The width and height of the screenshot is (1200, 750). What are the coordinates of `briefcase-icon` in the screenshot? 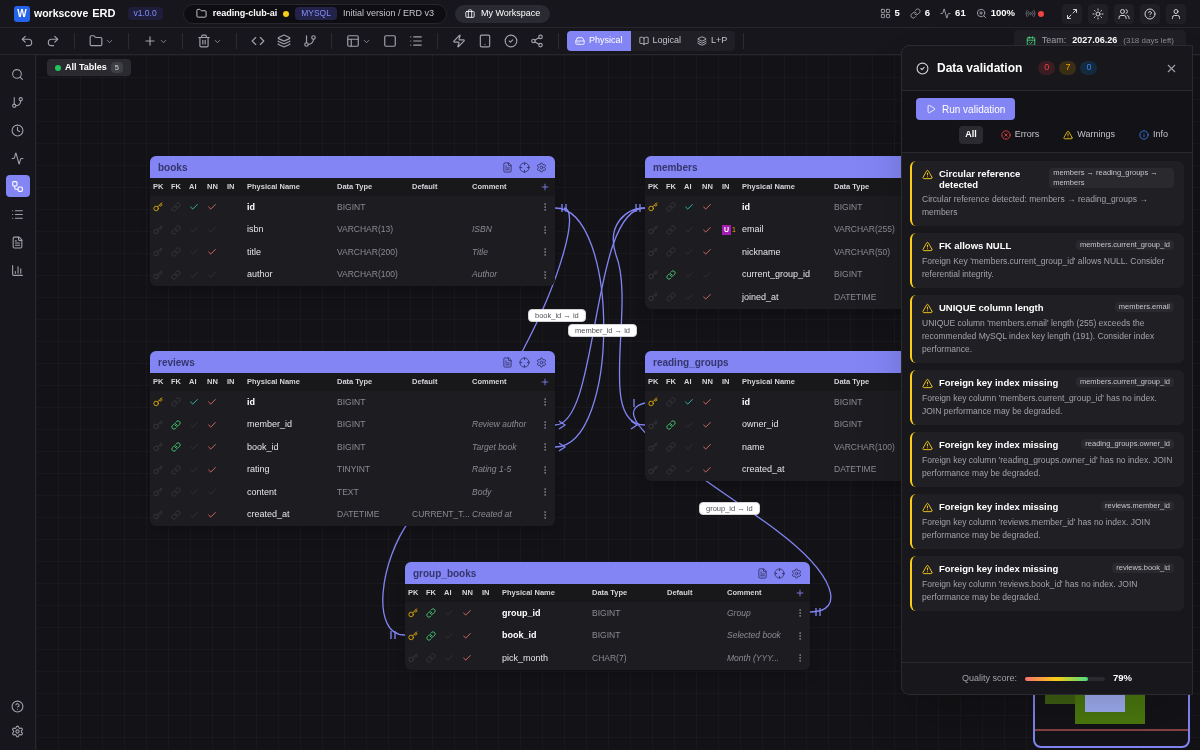 It's located at (470, 13).